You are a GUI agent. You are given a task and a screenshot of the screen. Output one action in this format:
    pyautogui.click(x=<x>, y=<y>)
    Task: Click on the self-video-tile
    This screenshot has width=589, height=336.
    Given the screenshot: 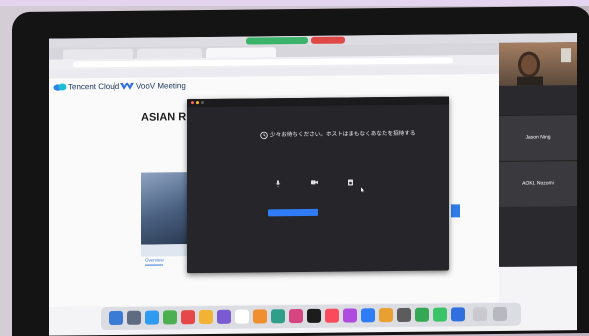 What is the action you would take?
    pyautogui.click(x=538, y=64)
    